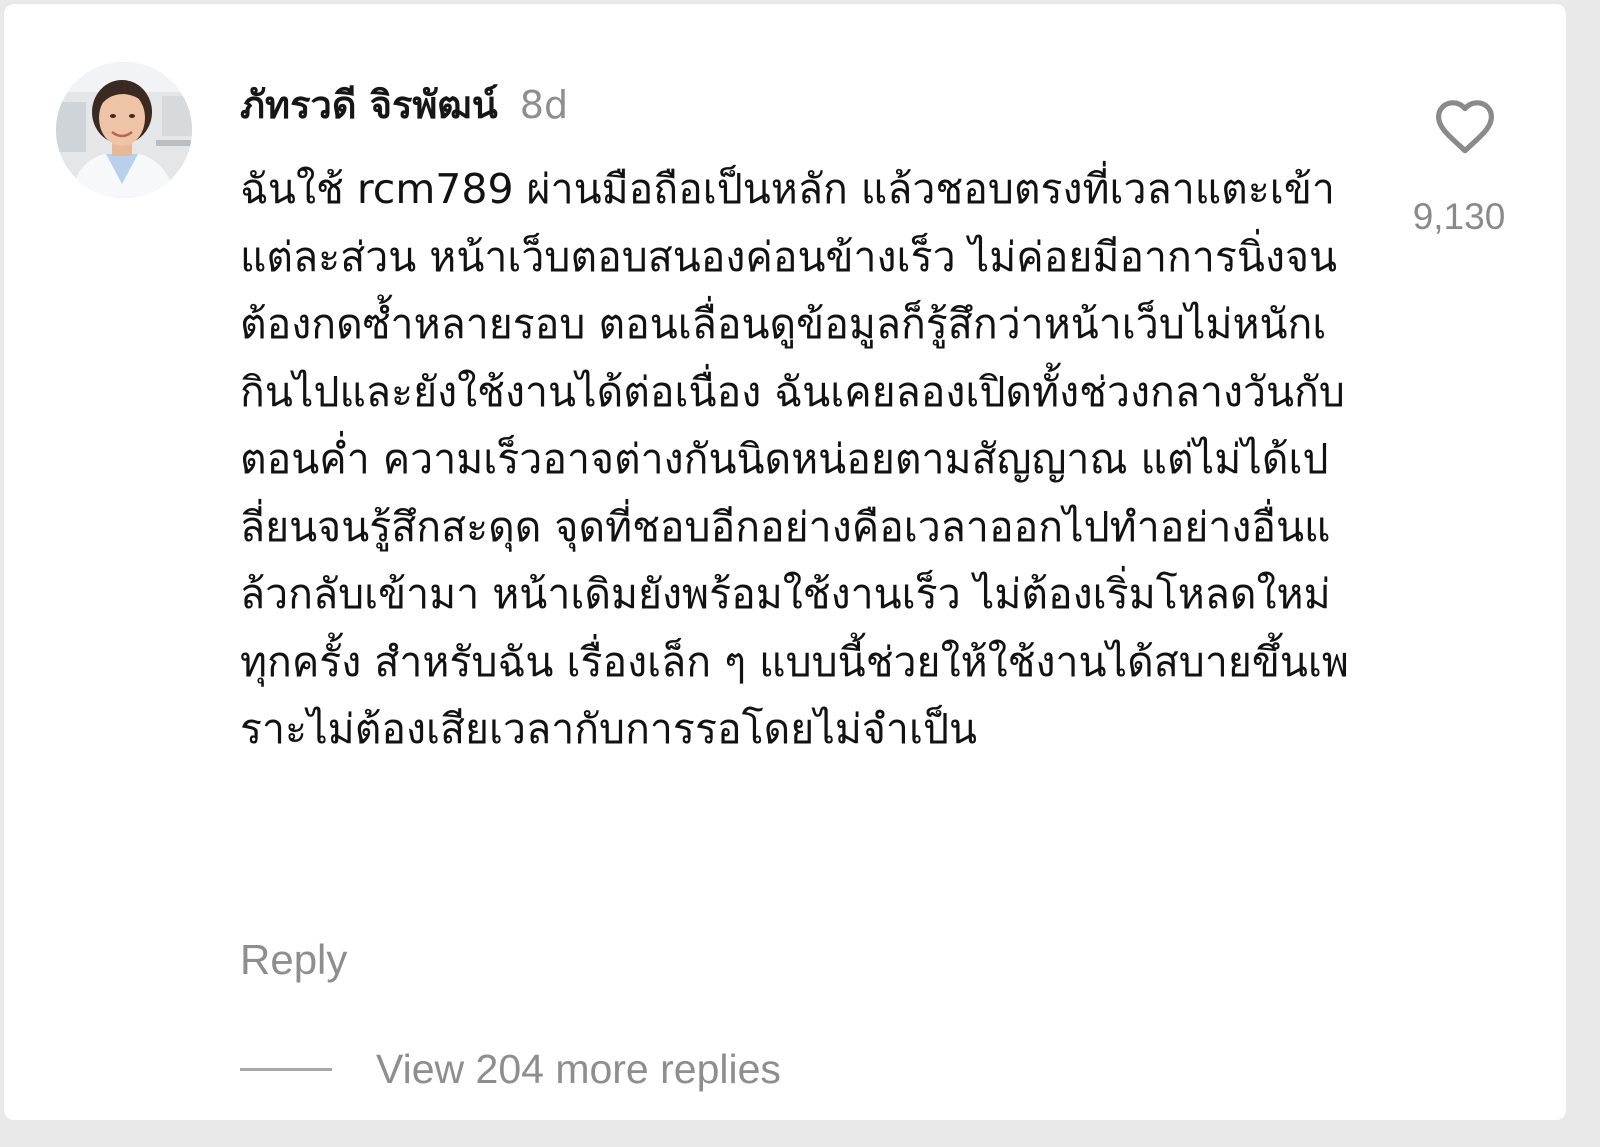  What do you see at coordinates (578, 1068) in the screenshot?
I see `view-more-replies-label: View 204 more replies` at bounding box center [578, 1068].